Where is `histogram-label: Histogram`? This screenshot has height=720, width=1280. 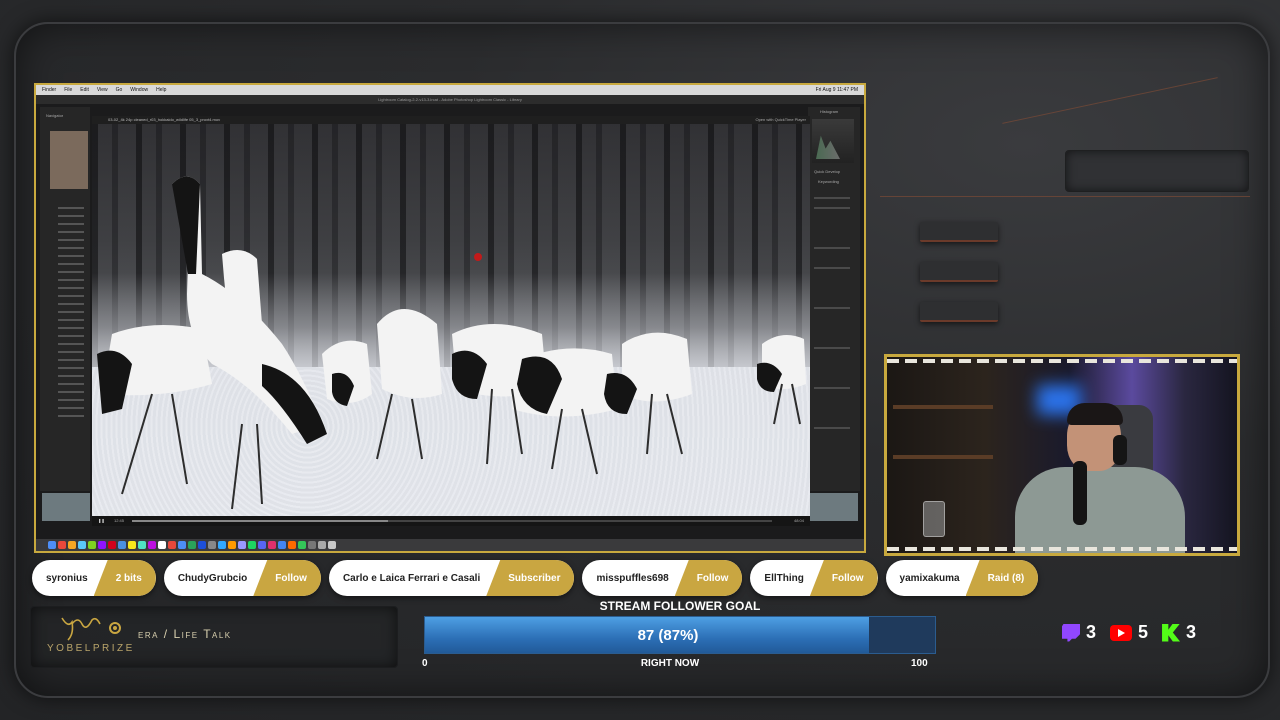
histogram-label: Histogram is located at coordinates (829, 111).